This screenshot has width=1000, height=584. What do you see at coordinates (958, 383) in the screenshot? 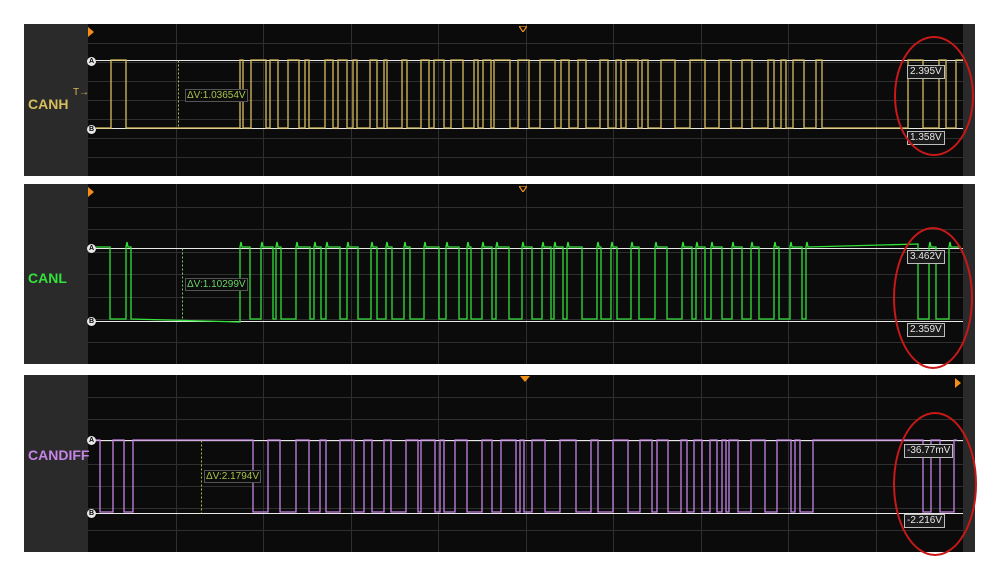
I see `candiff-right-marker-icon` at bounding box center [958, 383].